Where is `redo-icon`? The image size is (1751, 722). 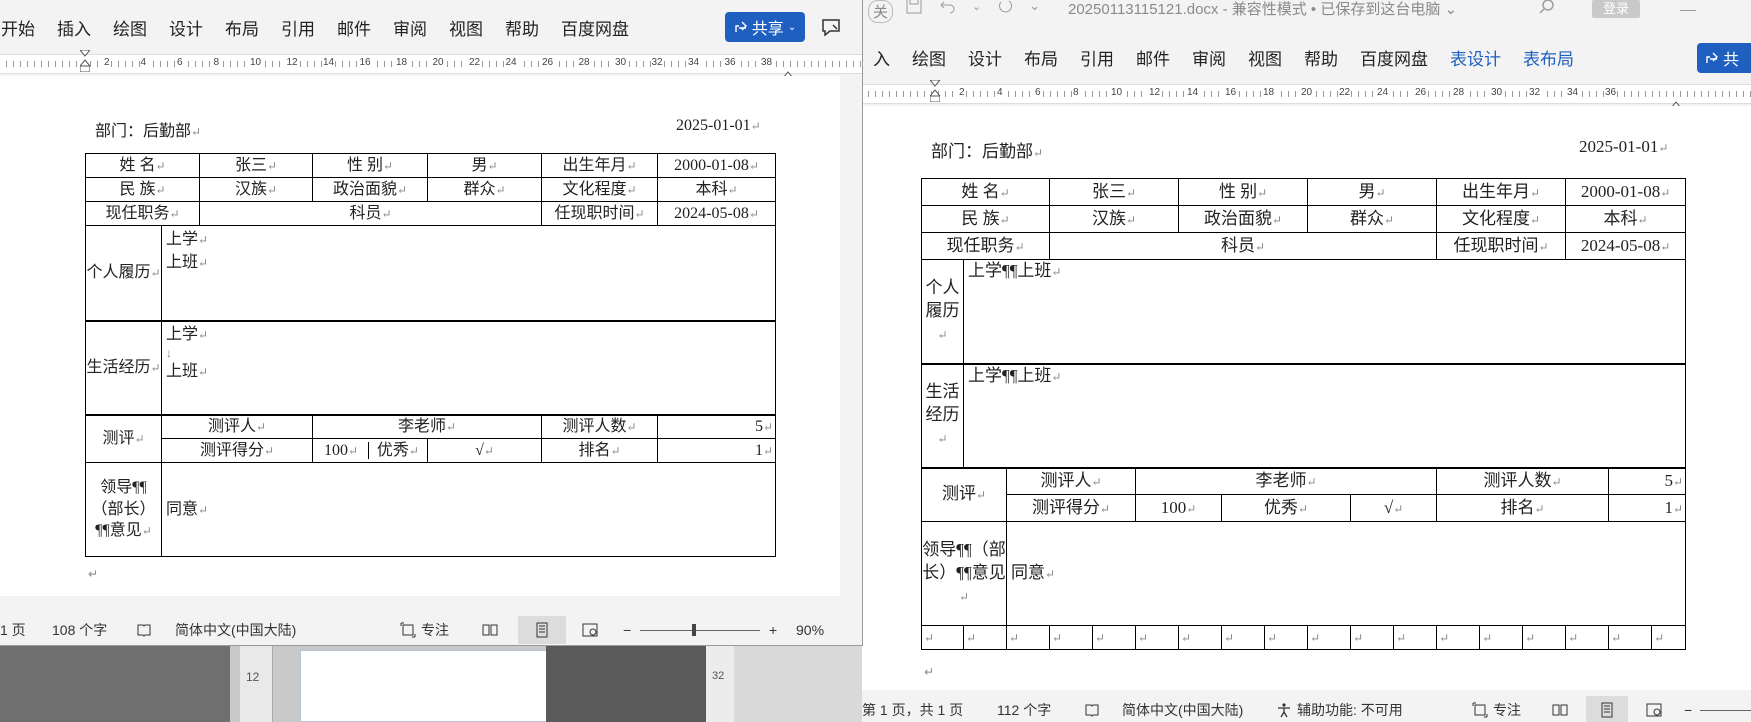 redo-icon is located at coordinates (1005, 8).